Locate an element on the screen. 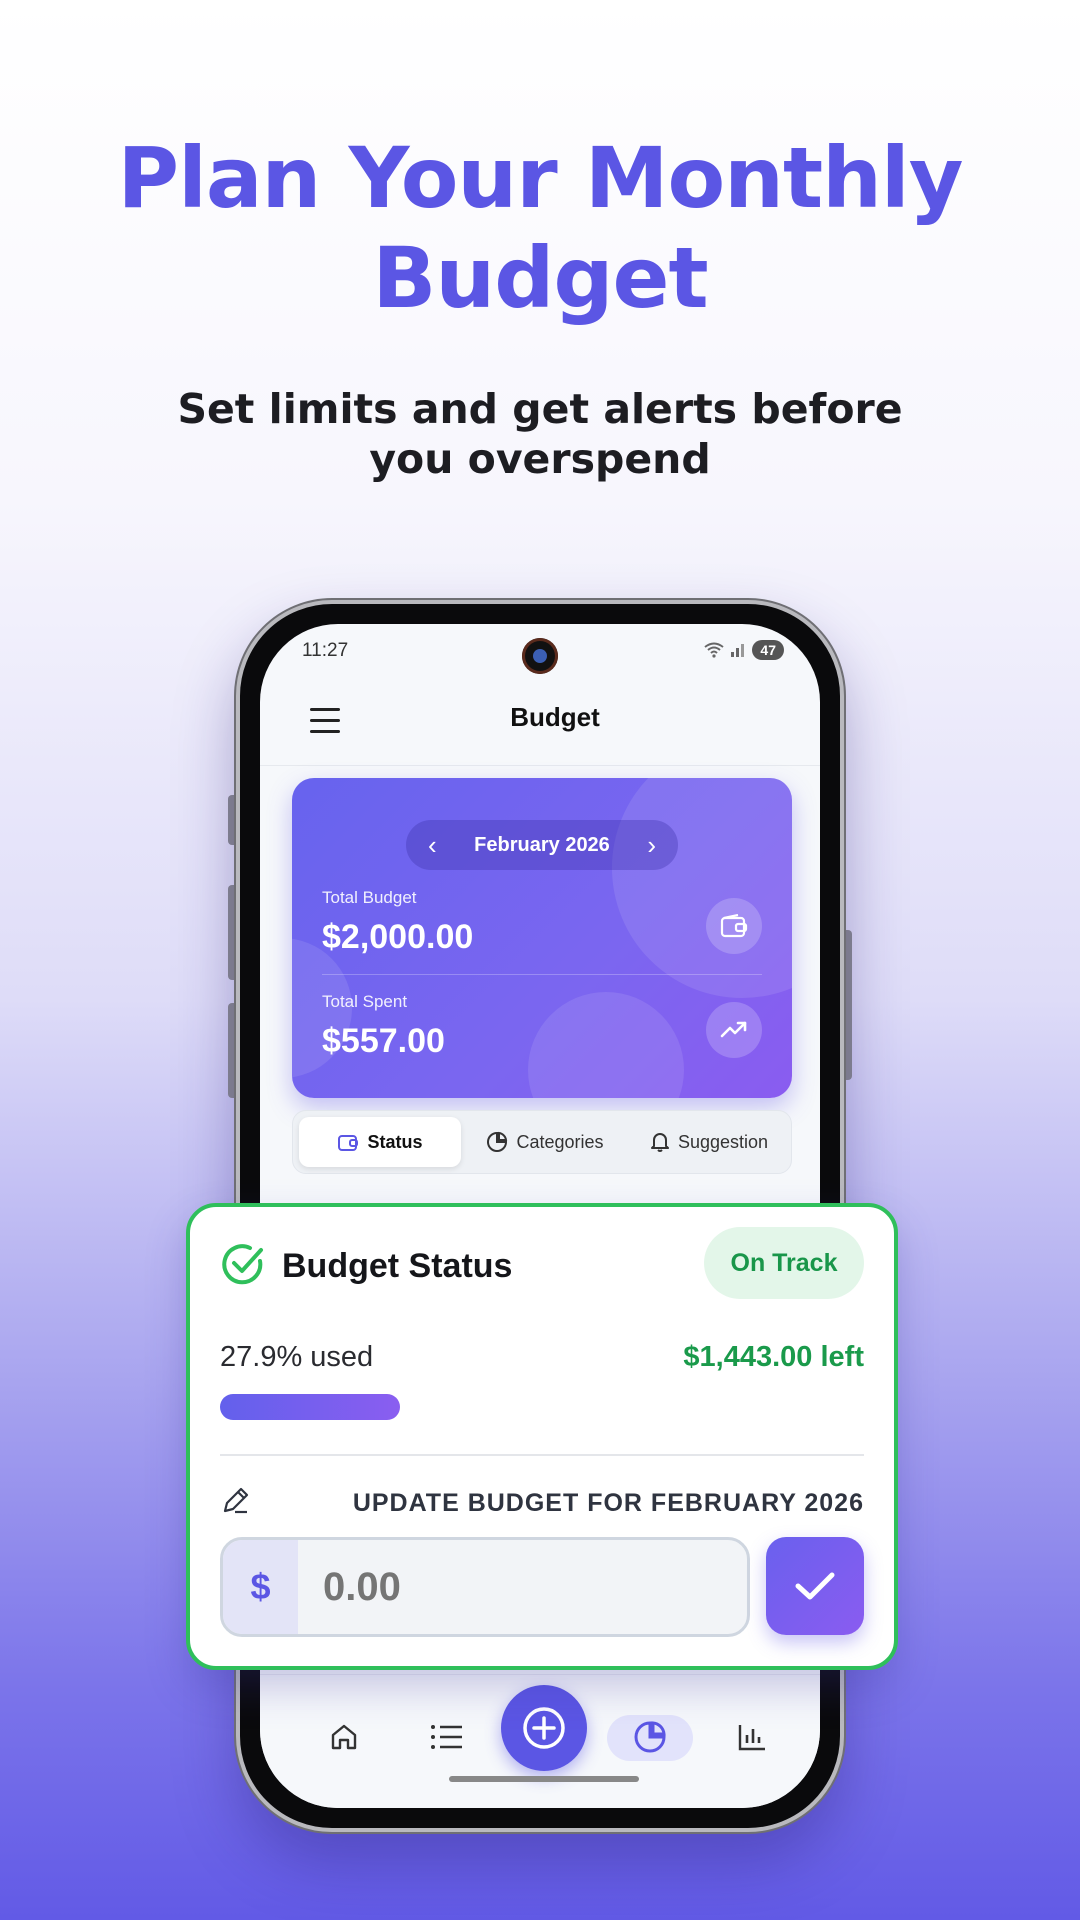 The width and height of the screenshot is (1080, 1920). wifi-icon is located at coordinates (714, 650).